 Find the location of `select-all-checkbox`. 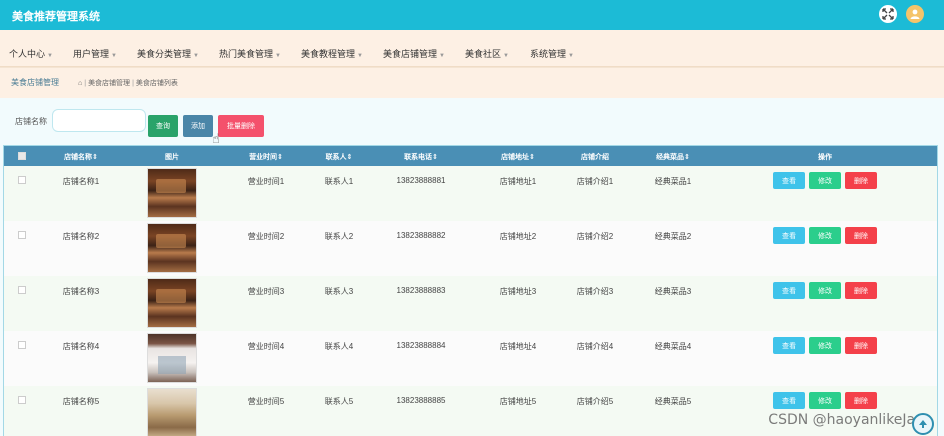

select-all-checkbox is located at coordinates (22, 157).